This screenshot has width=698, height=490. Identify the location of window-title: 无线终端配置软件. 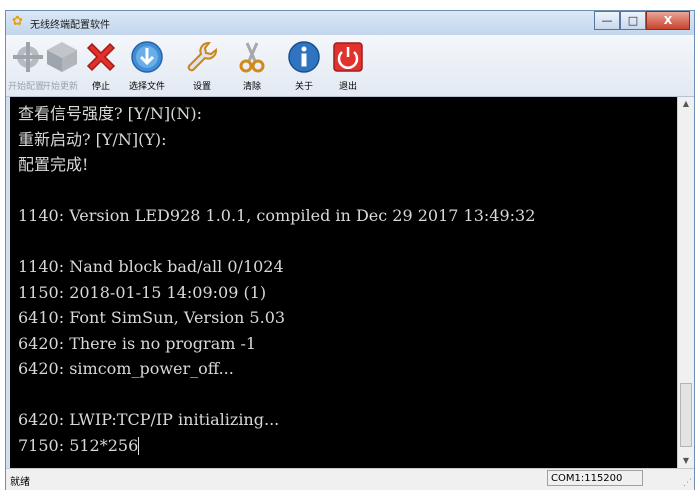
(70, 25).